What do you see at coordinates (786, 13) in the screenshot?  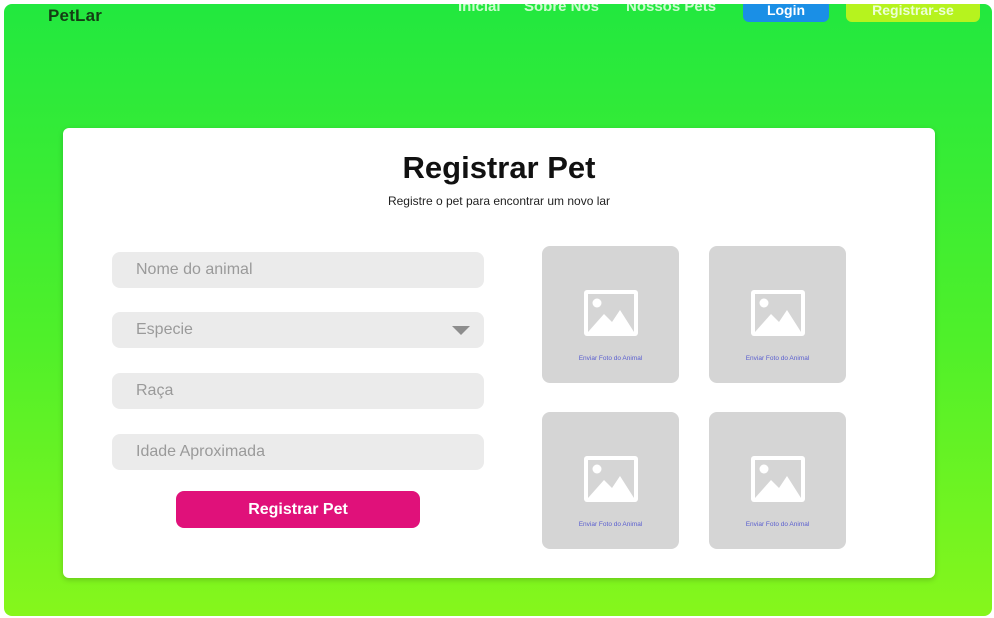 I see `login-button: Login` at bounding box center [786, 13].